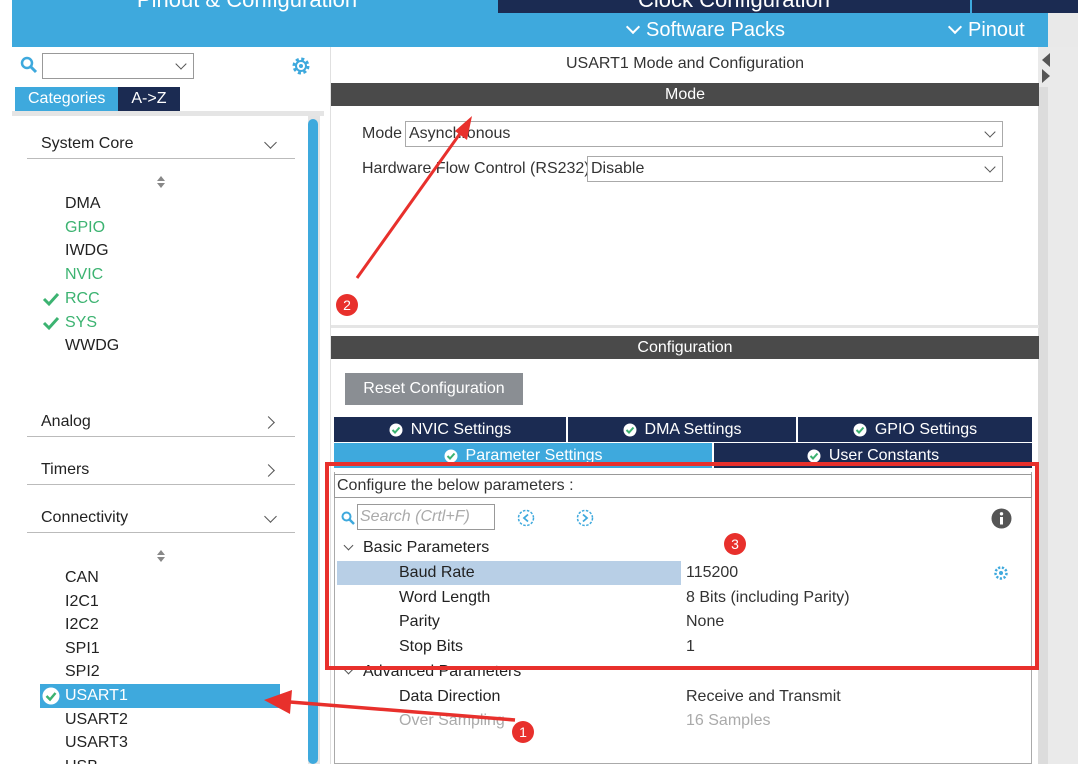 The image size is (1078, 764). Describe the element at coordinates (160, 228) in the screenshot. I see `peripheral-item: GPIO` at that location.